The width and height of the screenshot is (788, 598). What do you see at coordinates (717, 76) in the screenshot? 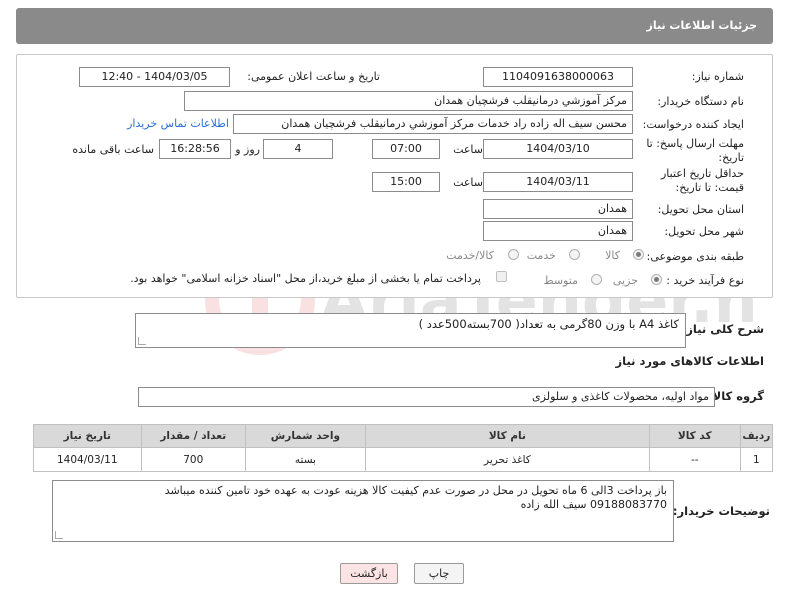
I see `need-number-label: شماره نیاز:` at bounding box center [717, 76].